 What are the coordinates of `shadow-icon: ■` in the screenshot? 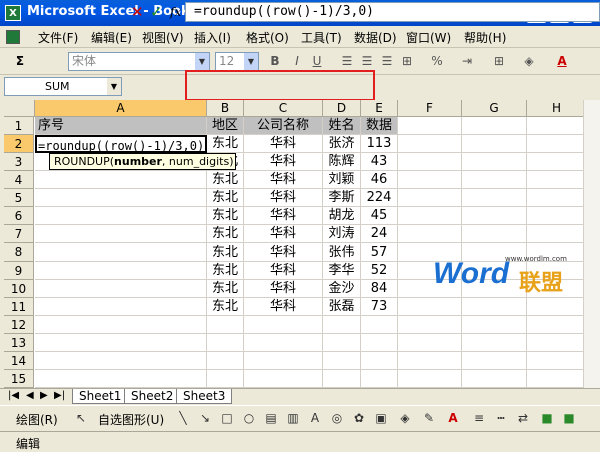 It's located at (547, 418).